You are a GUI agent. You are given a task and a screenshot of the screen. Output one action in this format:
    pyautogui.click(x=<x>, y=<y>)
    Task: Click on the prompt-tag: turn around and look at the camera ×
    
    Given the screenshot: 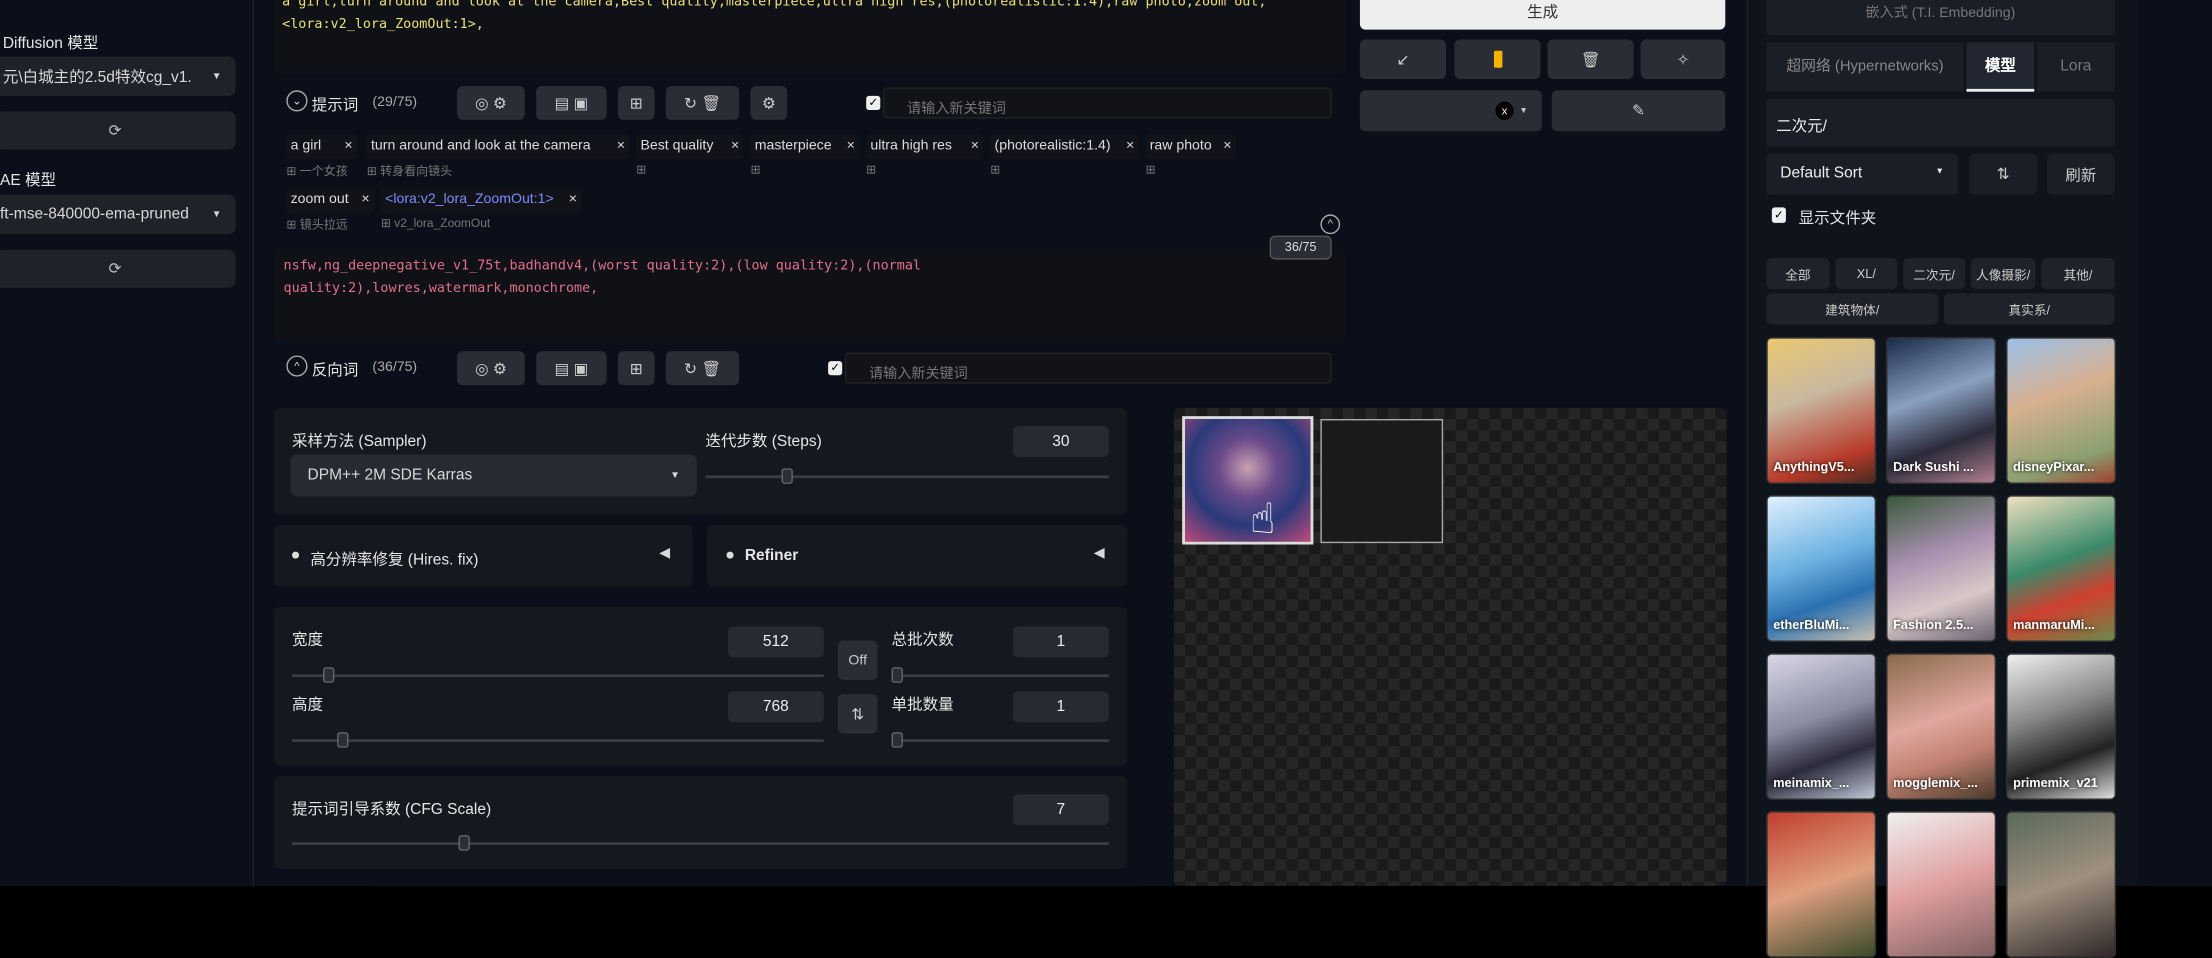 What is the action you would take?
    pyautogui.click(x=498, y=147)
    